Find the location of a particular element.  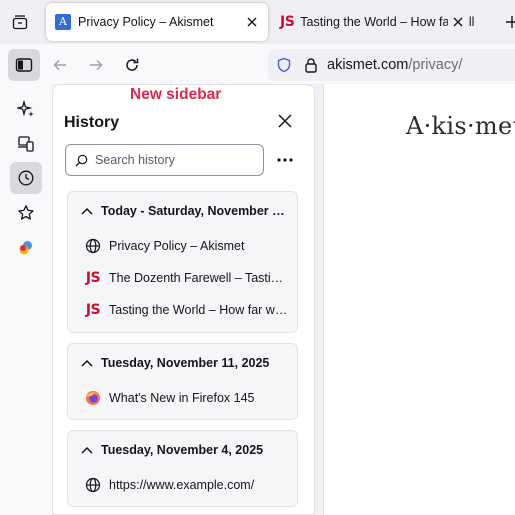

sidebar-toggle-icon is located at coordinates (24, 65).